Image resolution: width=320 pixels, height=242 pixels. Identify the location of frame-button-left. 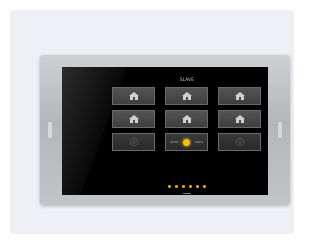
(50, 130).